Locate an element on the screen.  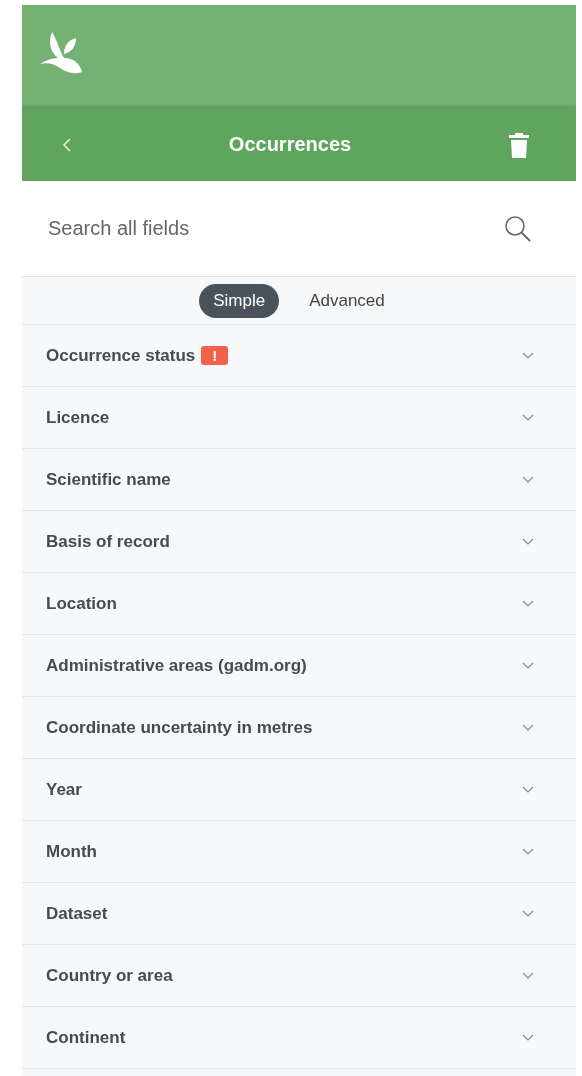
toolbar-title: Occurrences is located at coordinates (290, 144).